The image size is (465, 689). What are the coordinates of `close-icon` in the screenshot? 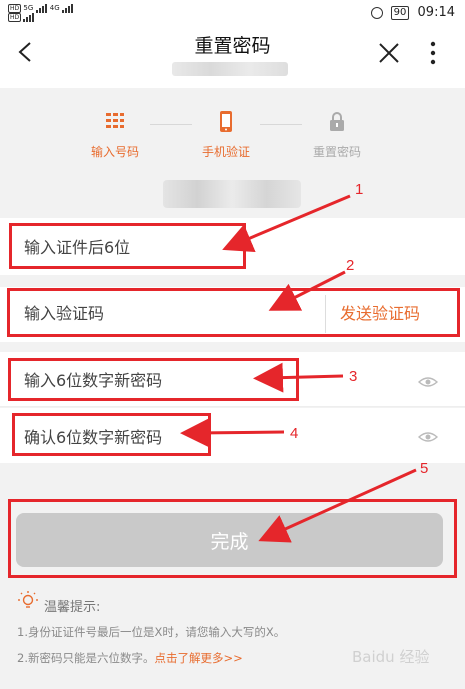 It's located at (389, 53).